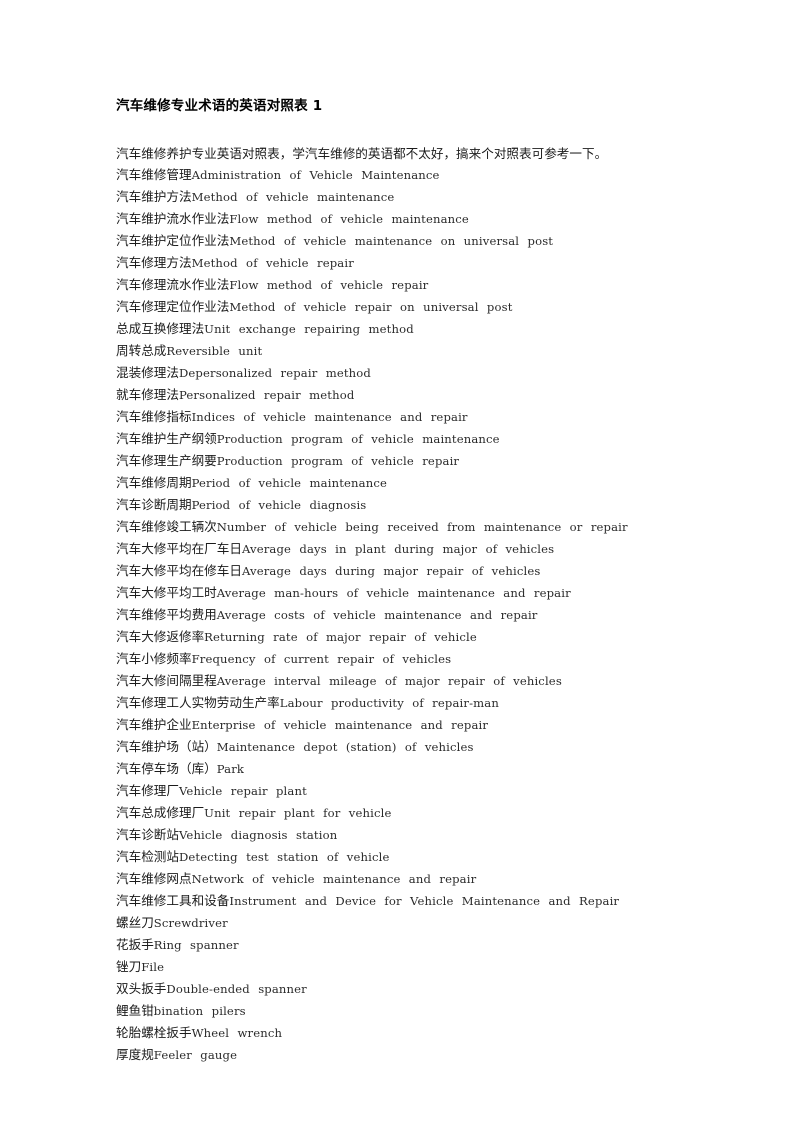 The width and height of the screenshot is (793, 1122). I want to click on intro-paragraph: 汽车维修养护专业英语对照表，学汽车维修的英语都不太好，搞来个对照表可参考一下。, so click(362, 153).